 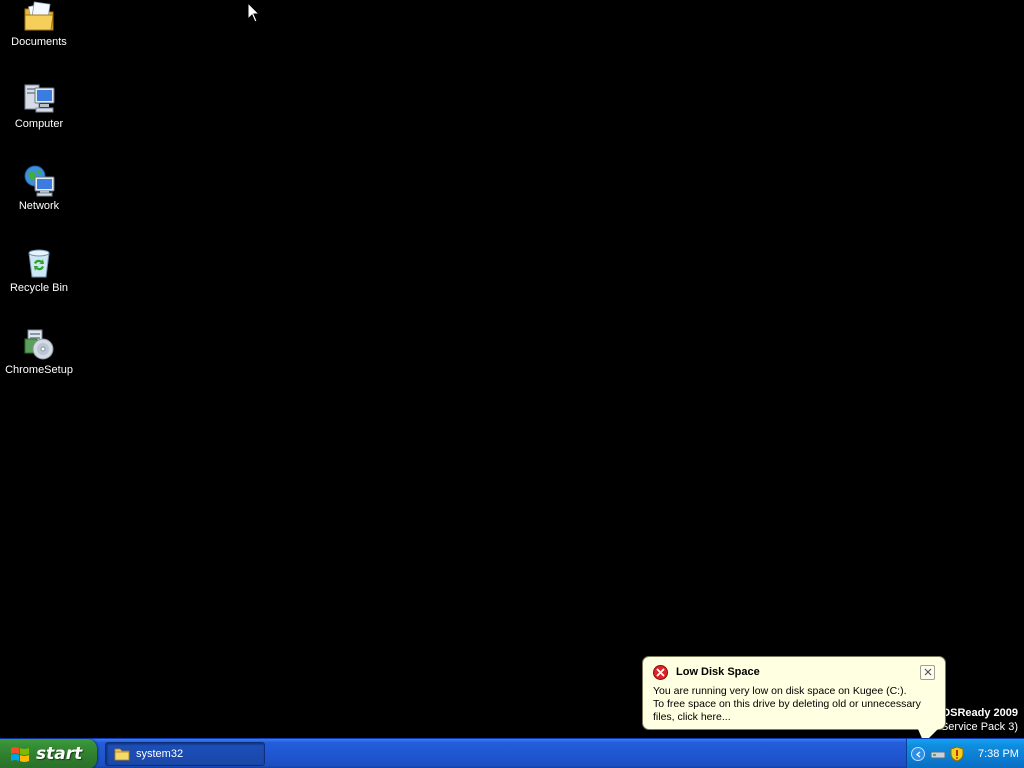 What do you see at coordinates (39, 124) in the screenshot?
I see `desktop-icon-label: Computer` at bounding box center [39, 124].